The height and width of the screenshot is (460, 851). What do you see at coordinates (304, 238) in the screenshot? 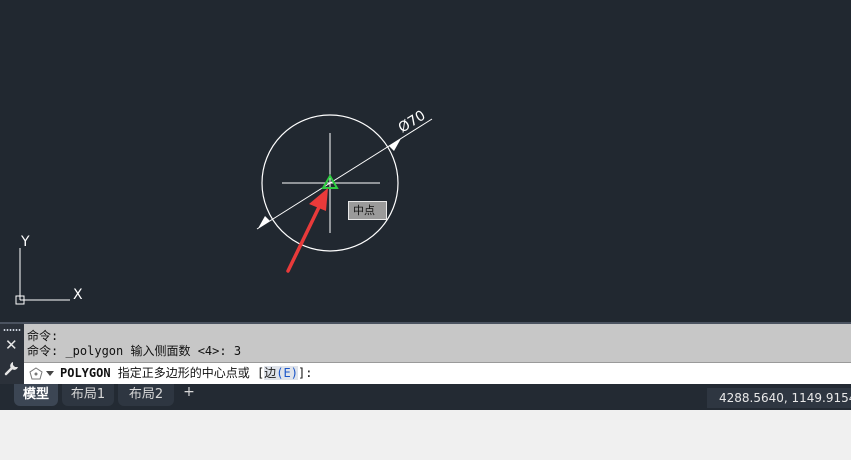
I see `annotation-arrow-shaft` at bounding box center [304, 238].